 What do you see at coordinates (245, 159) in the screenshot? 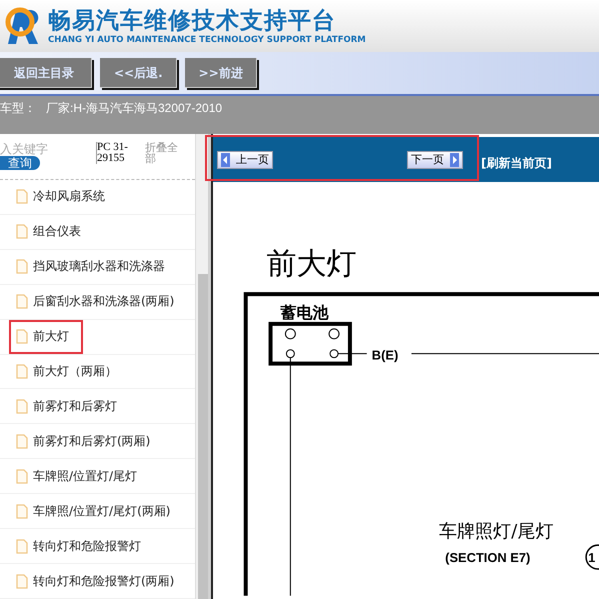
I see `prev-page-button: 上一页` at bounding box center [245, 159].